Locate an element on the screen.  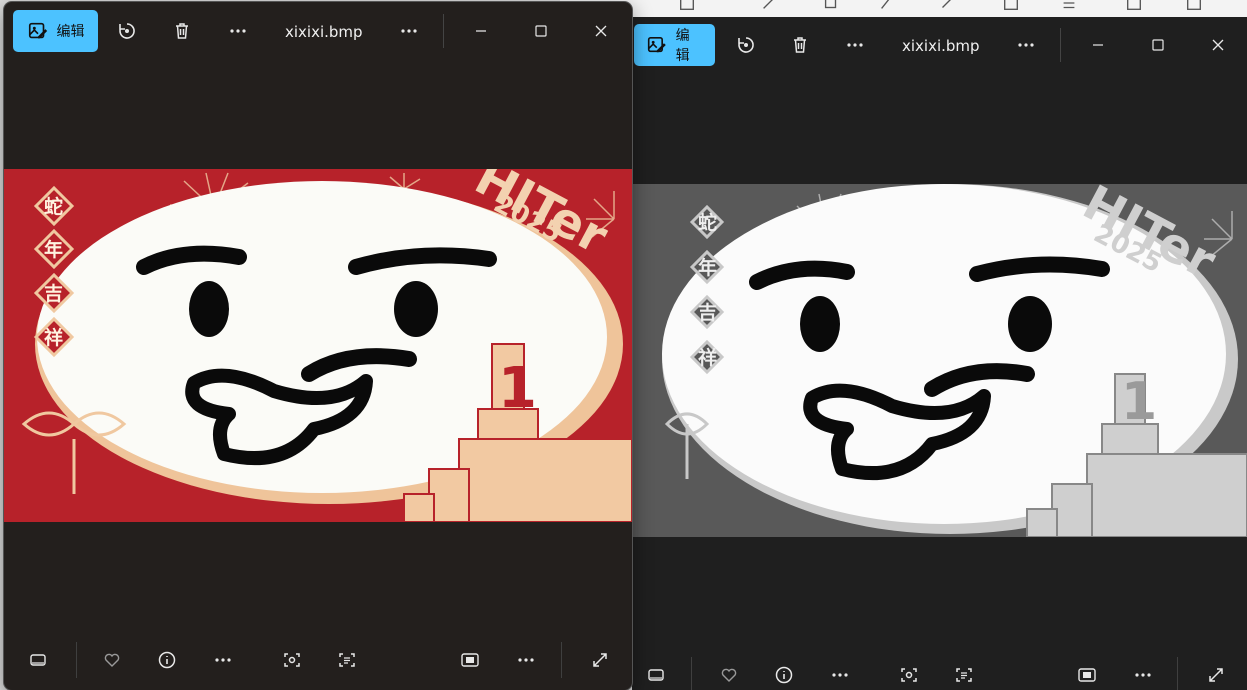
copy-icon is located at coordinates (830, 4).